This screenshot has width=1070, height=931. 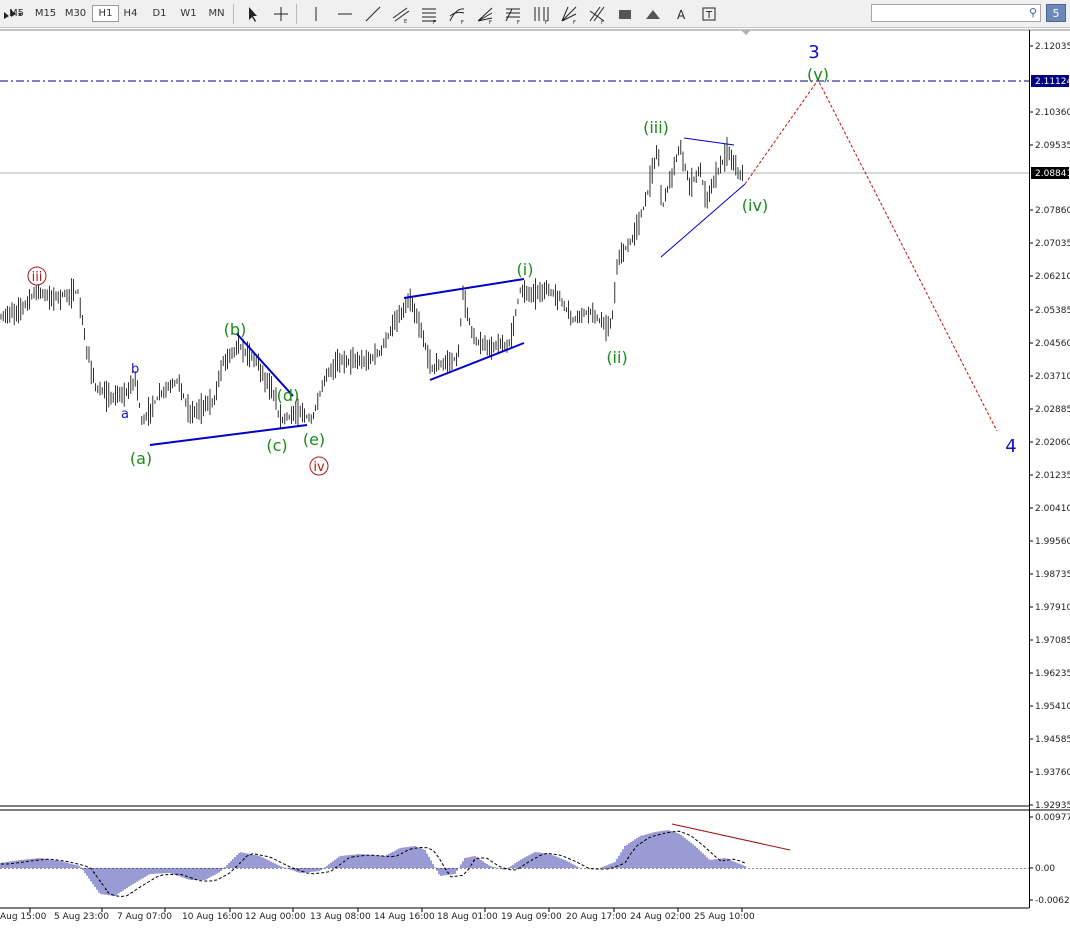 I want to click on price-tick-label: 2.10360, so click(x=1052, y=113).